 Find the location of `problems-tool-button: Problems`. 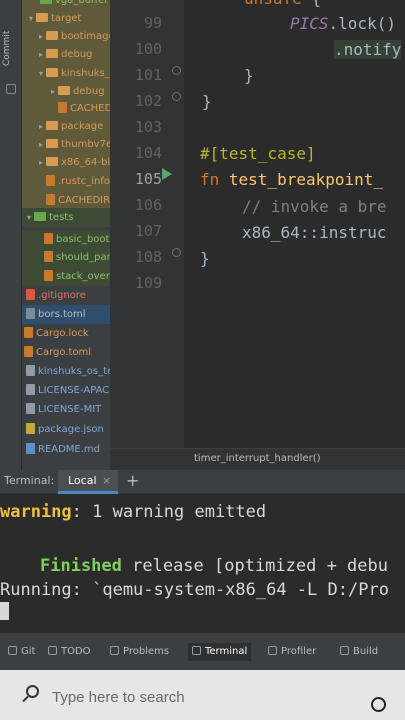

problems-tool-button: Problems is located at coordinates (139, 652).